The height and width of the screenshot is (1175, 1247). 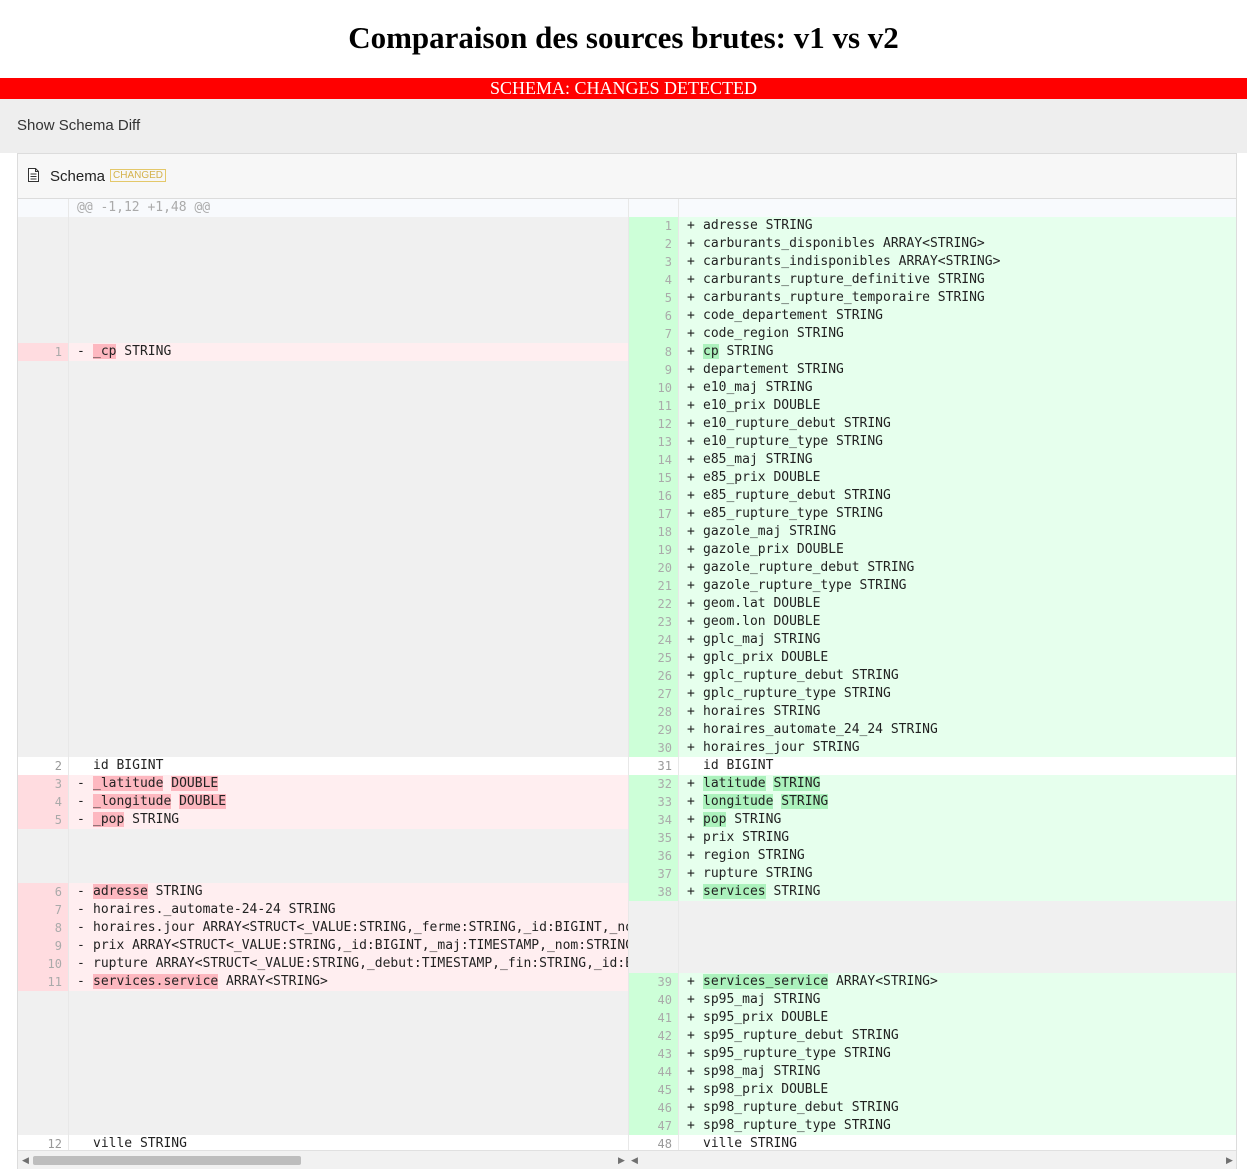 I want to click on code-token: ARRAY<STRING>, so click(x=273, y=981).